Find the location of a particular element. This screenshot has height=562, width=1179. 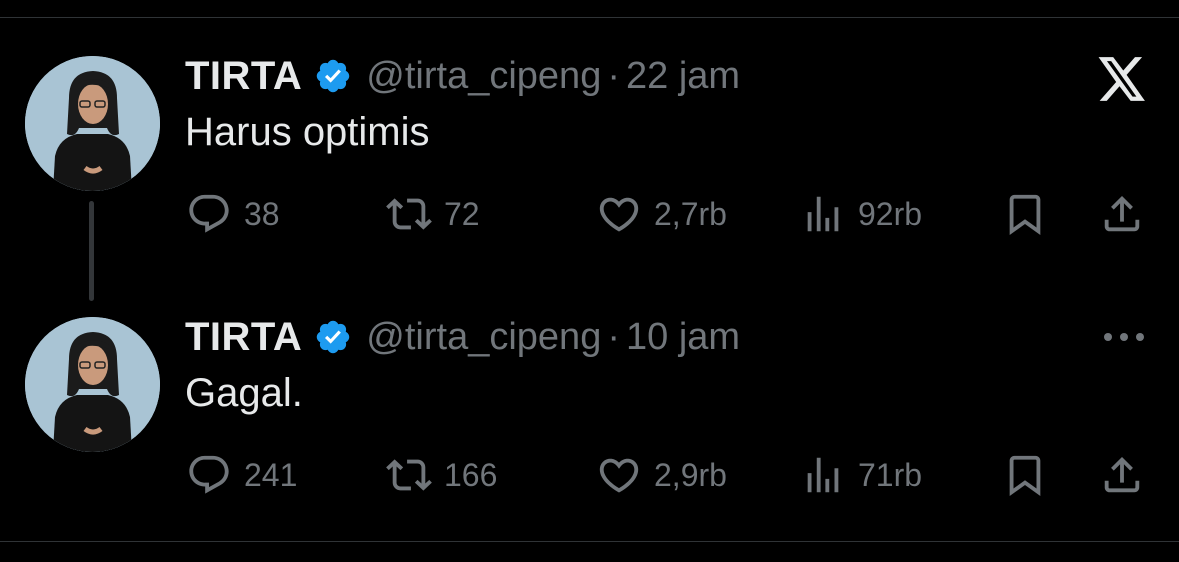

repost-button: 72 is located at coordinates (433, 214).